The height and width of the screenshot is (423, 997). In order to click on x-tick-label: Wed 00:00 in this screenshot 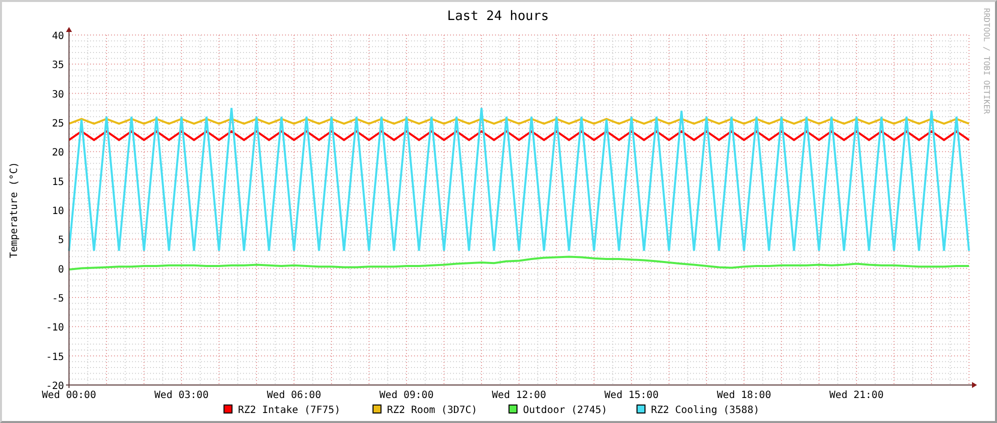, I will do `click(69, 395)`.